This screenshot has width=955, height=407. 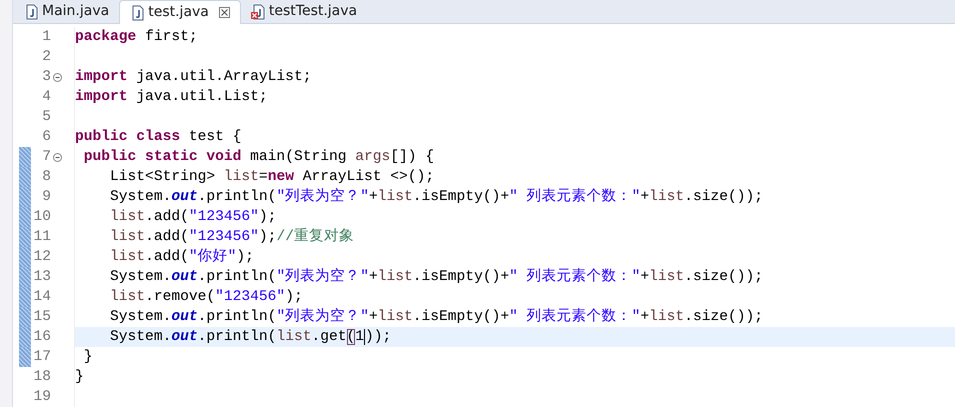 What do you see at coordinates (46, 177) in the screenshot?
I see `line-number: 8` at bounding box center [46, 177].